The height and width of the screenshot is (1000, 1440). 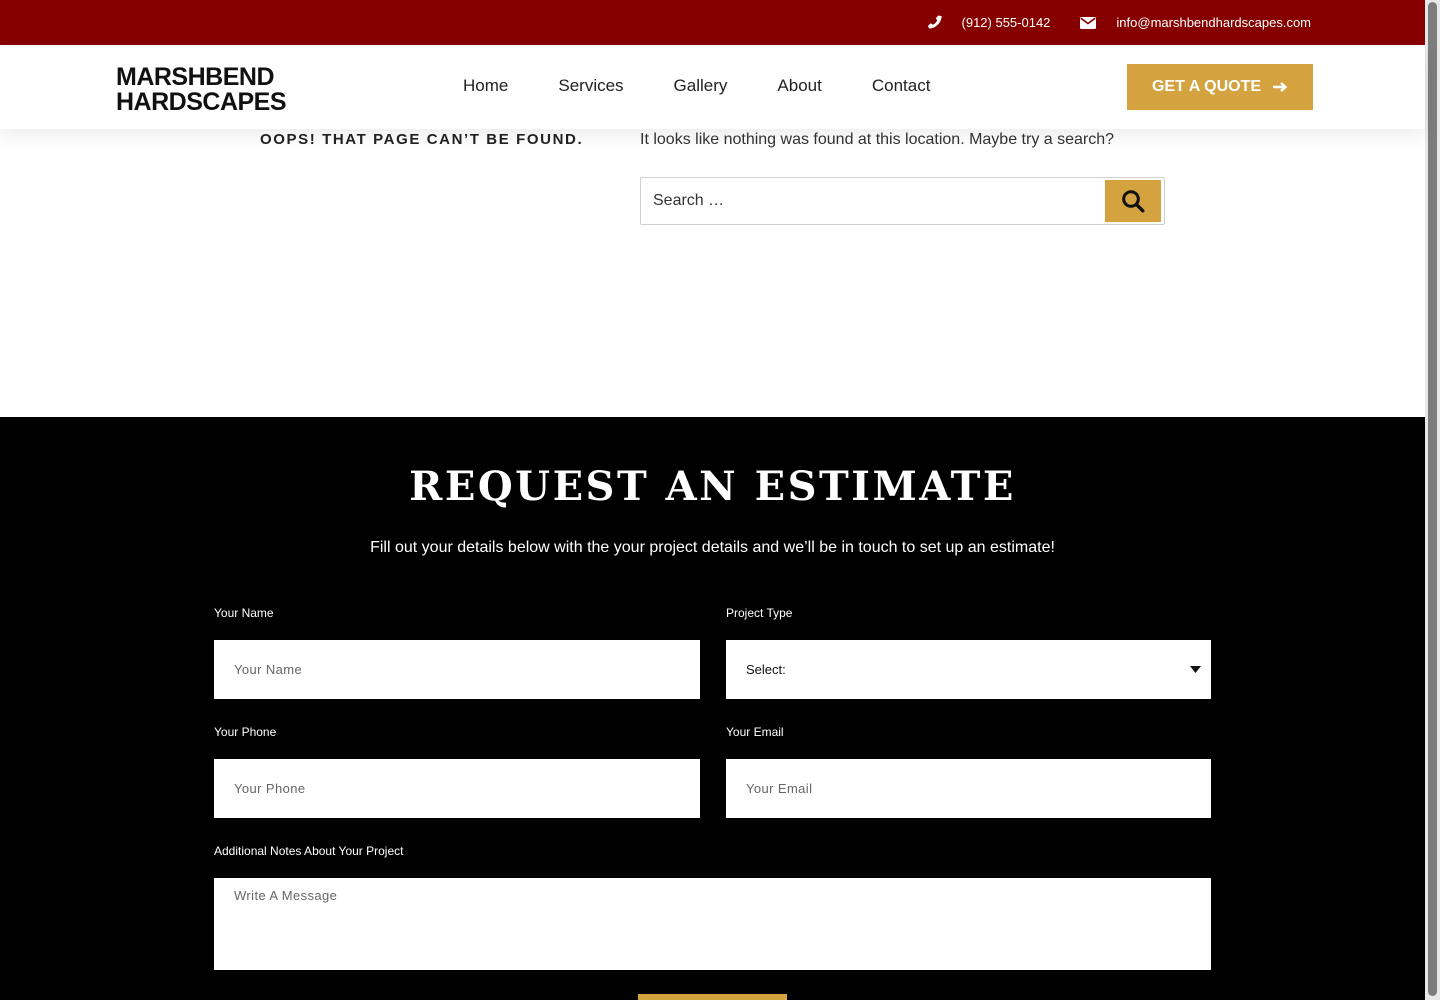 I want to click on phone-input, so click(x=457, y=788).